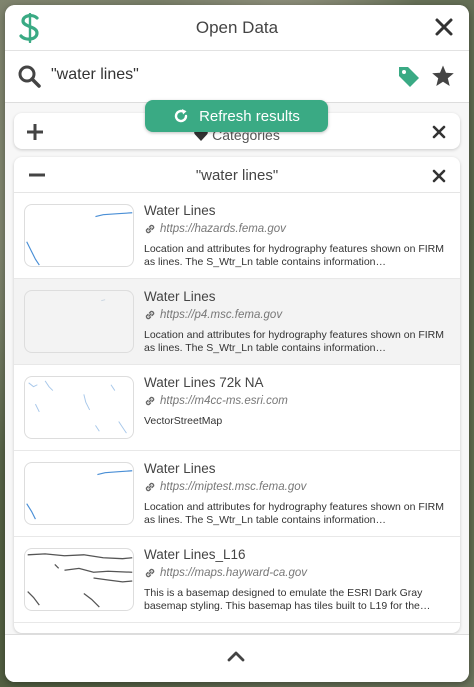 Image resolution: width=474 pixels, height=687 pixels. I want to click on result-url: https://m4cc-ms.esri.com, so click(216, 401).